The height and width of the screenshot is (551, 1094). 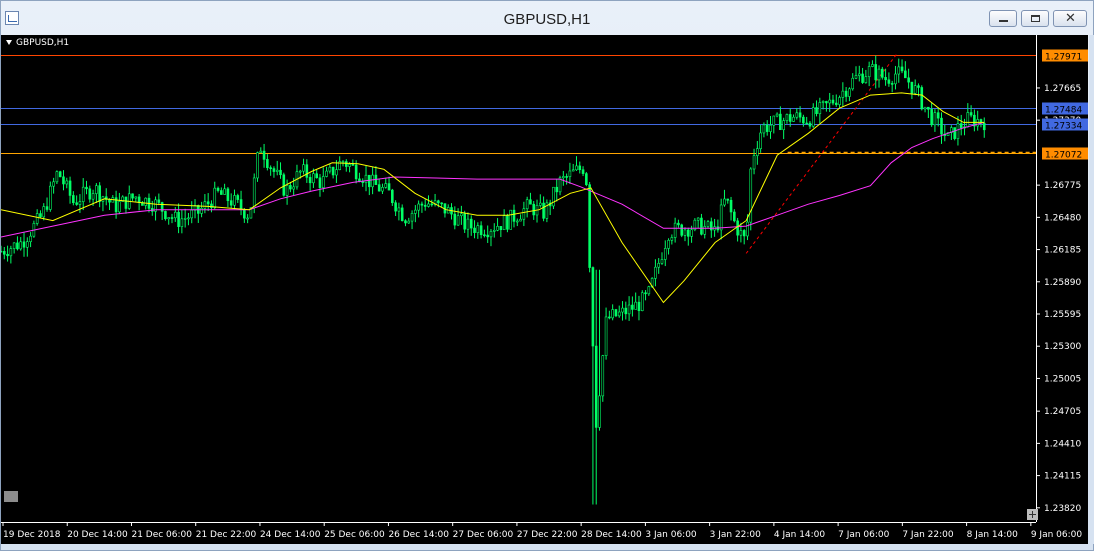 What do you see at coordinates (483, 535) in the screenshot?
I see `x-tick-label: 27 Dec 06:00` at bounding box center [483, 535].